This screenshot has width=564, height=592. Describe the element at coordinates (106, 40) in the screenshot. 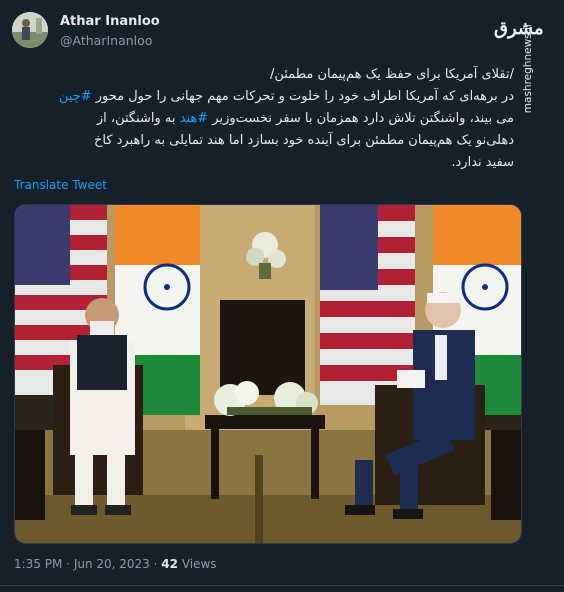

I see `author-handle: @AtharInanloo` at that location.